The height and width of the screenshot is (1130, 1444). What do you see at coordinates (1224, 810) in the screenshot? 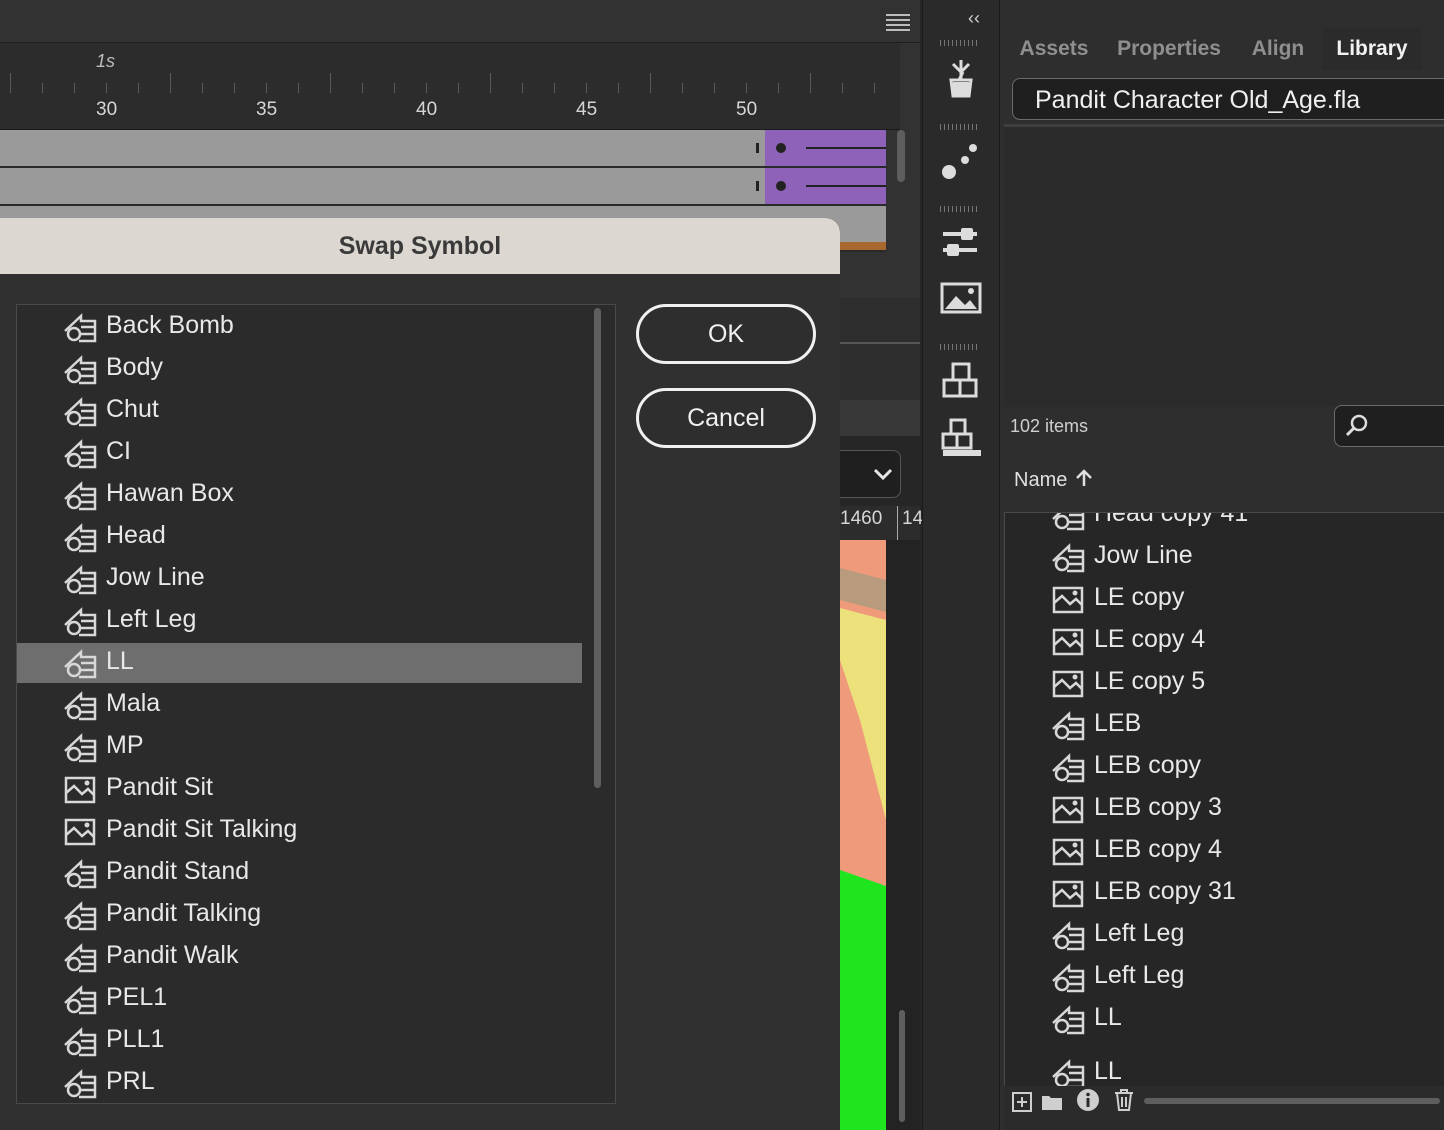
I see `library-list-item: LEB copy 3` at bounding box center [1224, 810].